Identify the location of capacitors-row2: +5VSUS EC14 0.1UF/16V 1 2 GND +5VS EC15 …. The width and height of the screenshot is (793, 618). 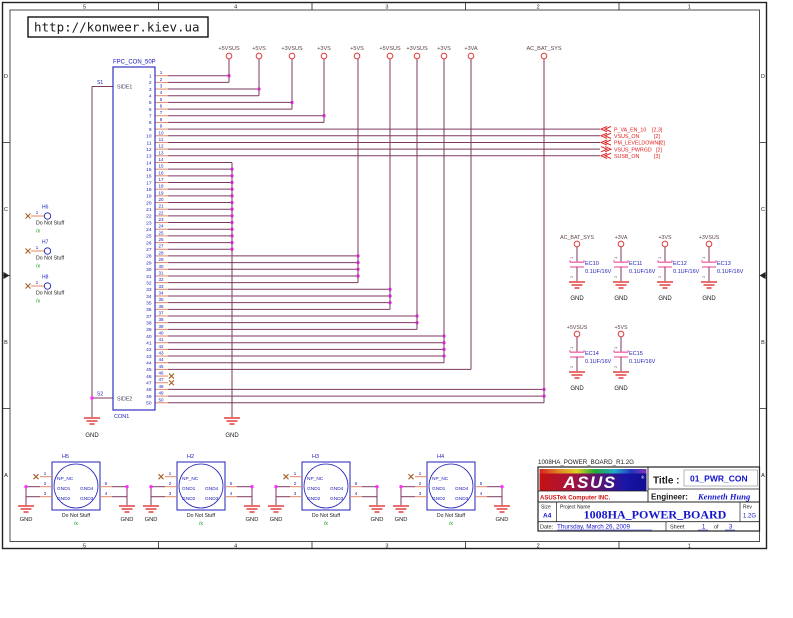
(611, 358).